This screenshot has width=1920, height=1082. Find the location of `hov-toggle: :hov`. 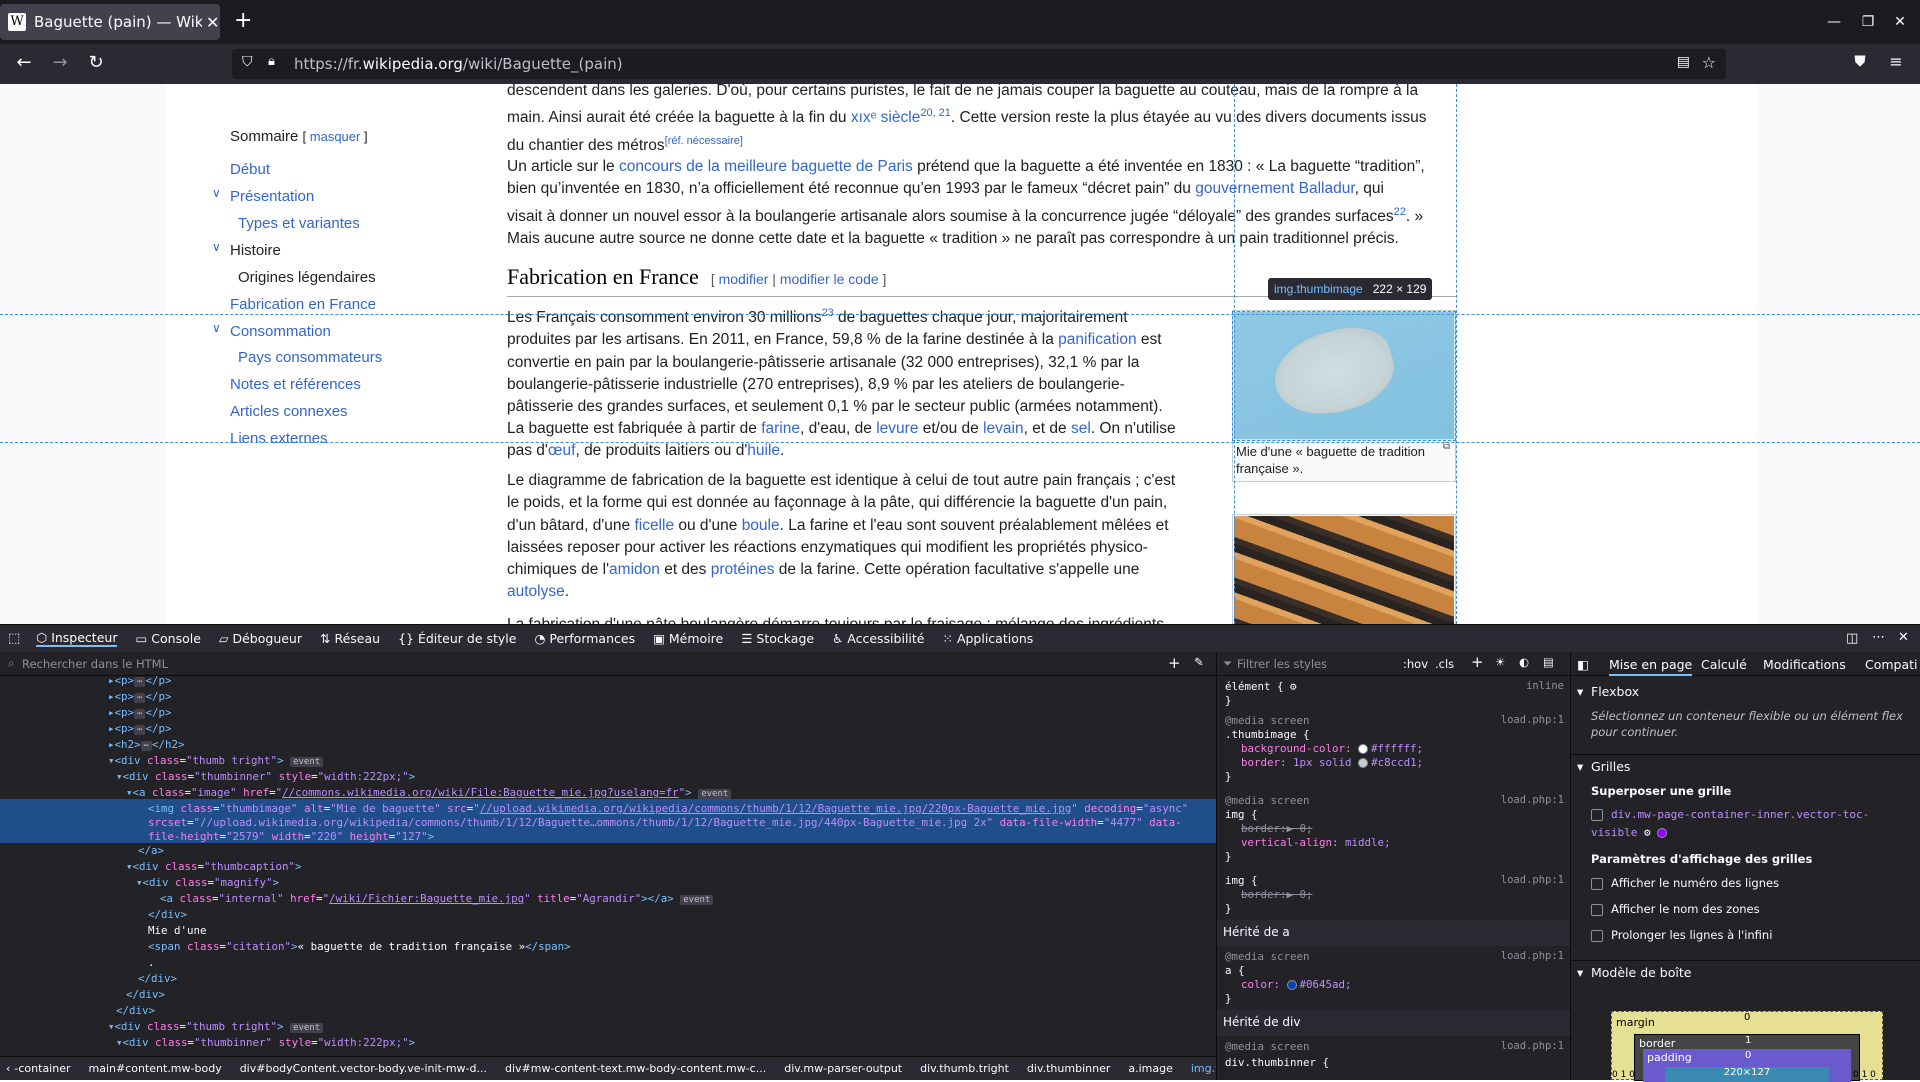

hov-toggle: :hov is located at coordinates (1415, 664).